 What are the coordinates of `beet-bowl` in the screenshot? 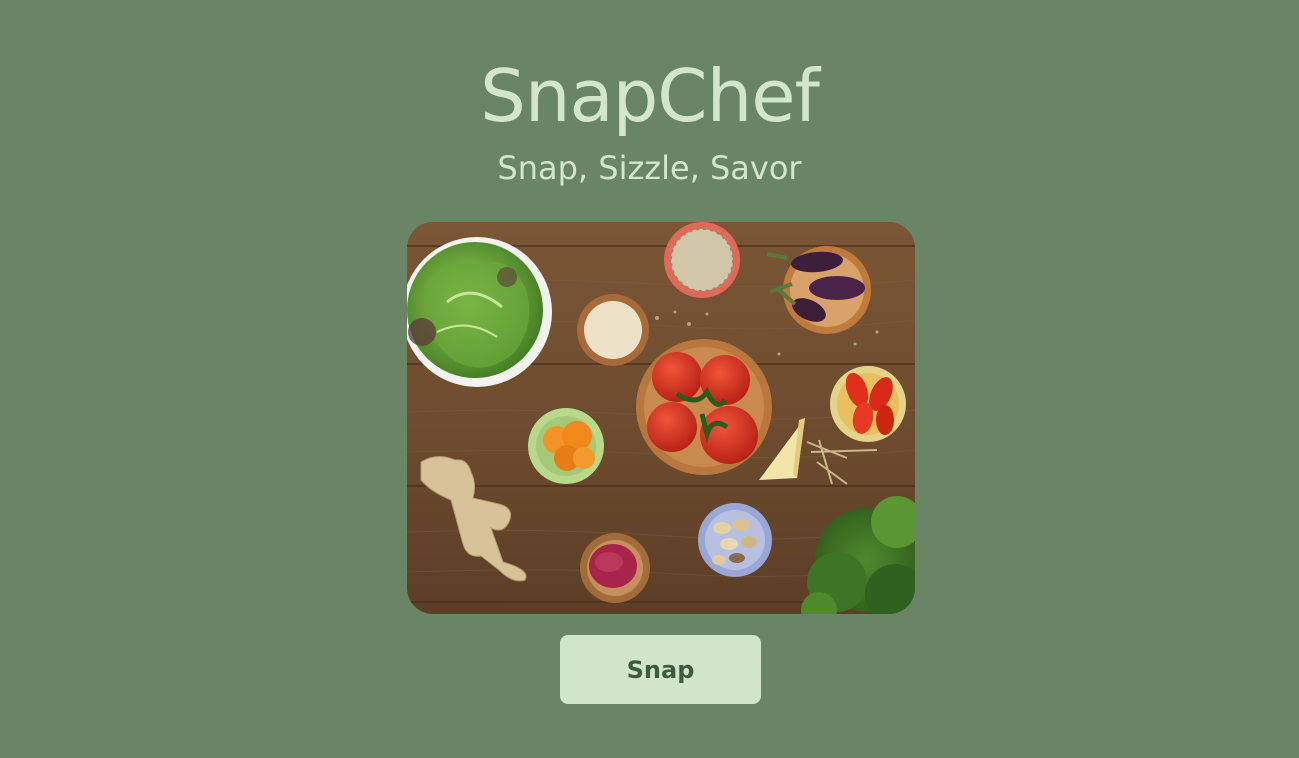 It's located at (615, 568).